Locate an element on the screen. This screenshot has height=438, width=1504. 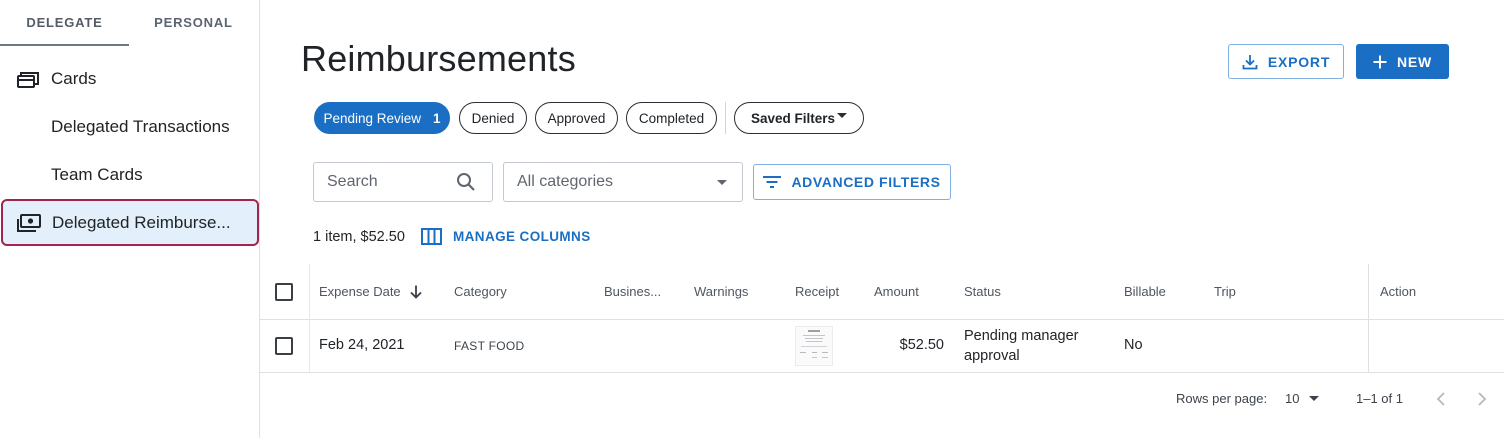
saved-filters-dropdown: Saved Filters is located at coordinates (799, 118).